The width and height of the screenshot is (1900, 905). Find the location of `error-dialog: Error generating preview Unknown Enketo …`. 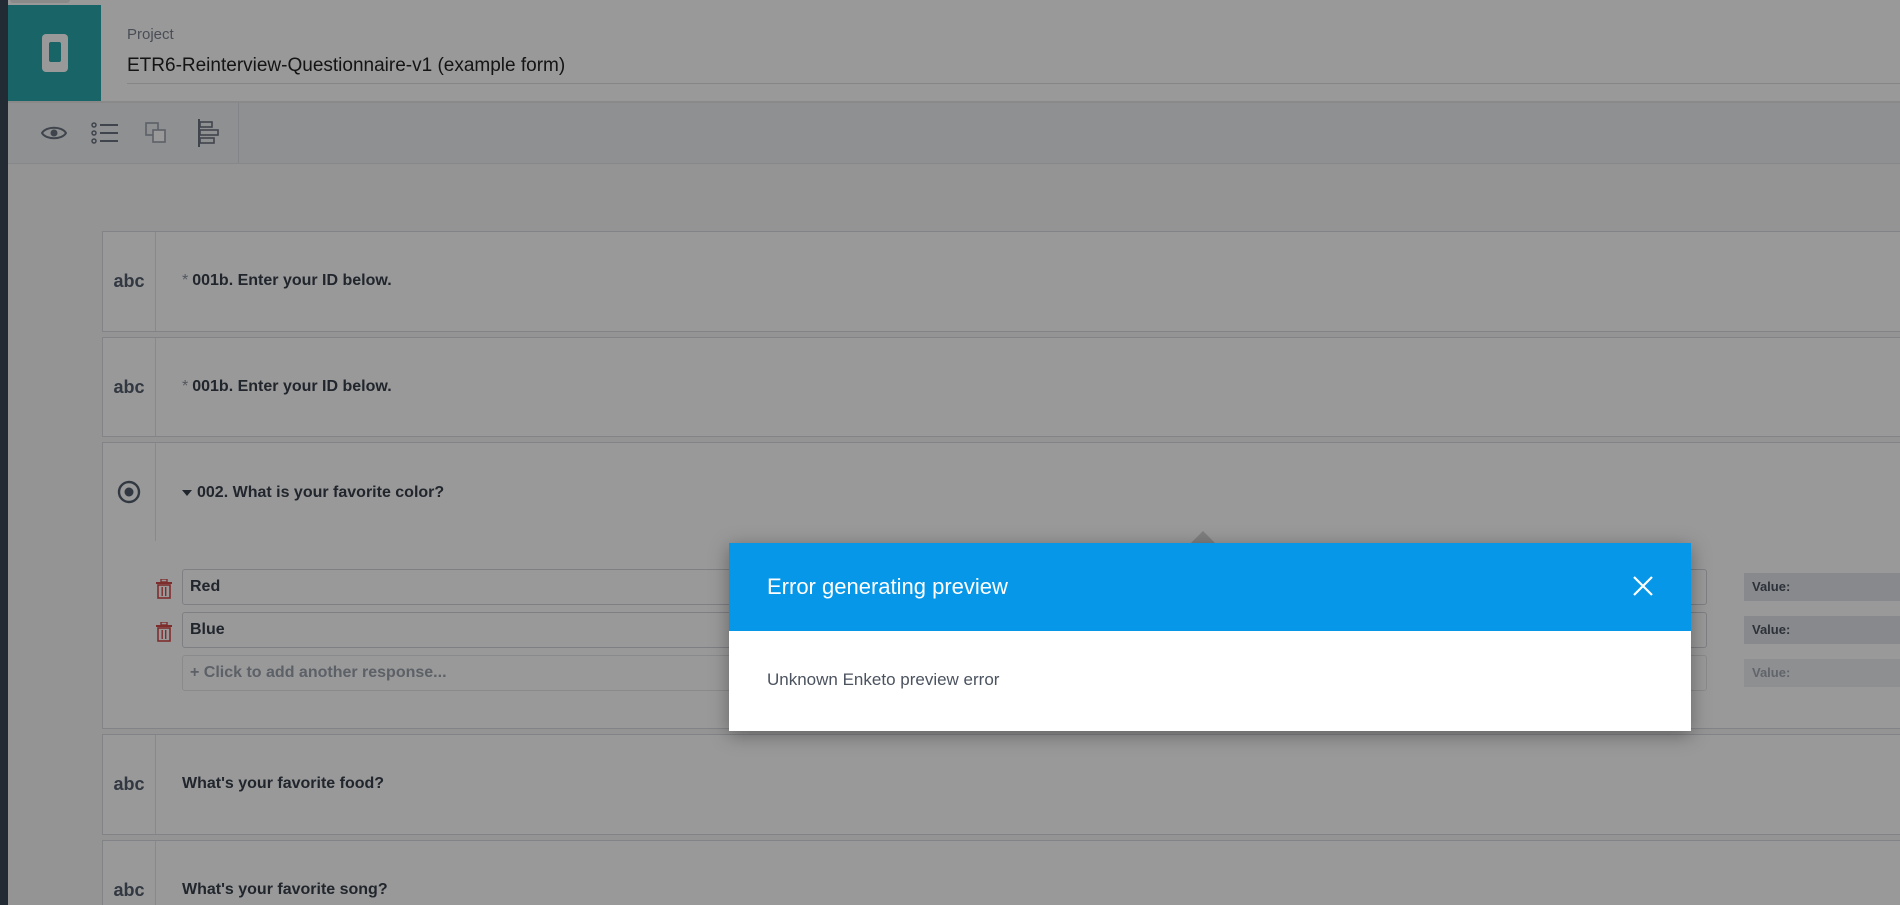

error-dialog: Error generating preview Unknown Enketo … is located at coordinates (1210, 637).